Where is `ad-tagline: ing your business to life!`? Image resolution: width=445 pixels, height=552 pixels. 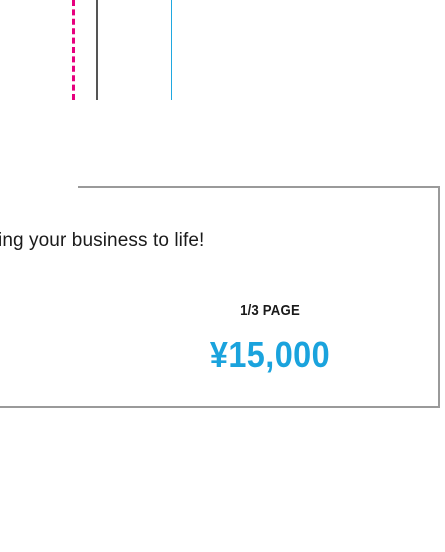 ad-tagline: ing your business to life! is located at coordinates (102, 240).